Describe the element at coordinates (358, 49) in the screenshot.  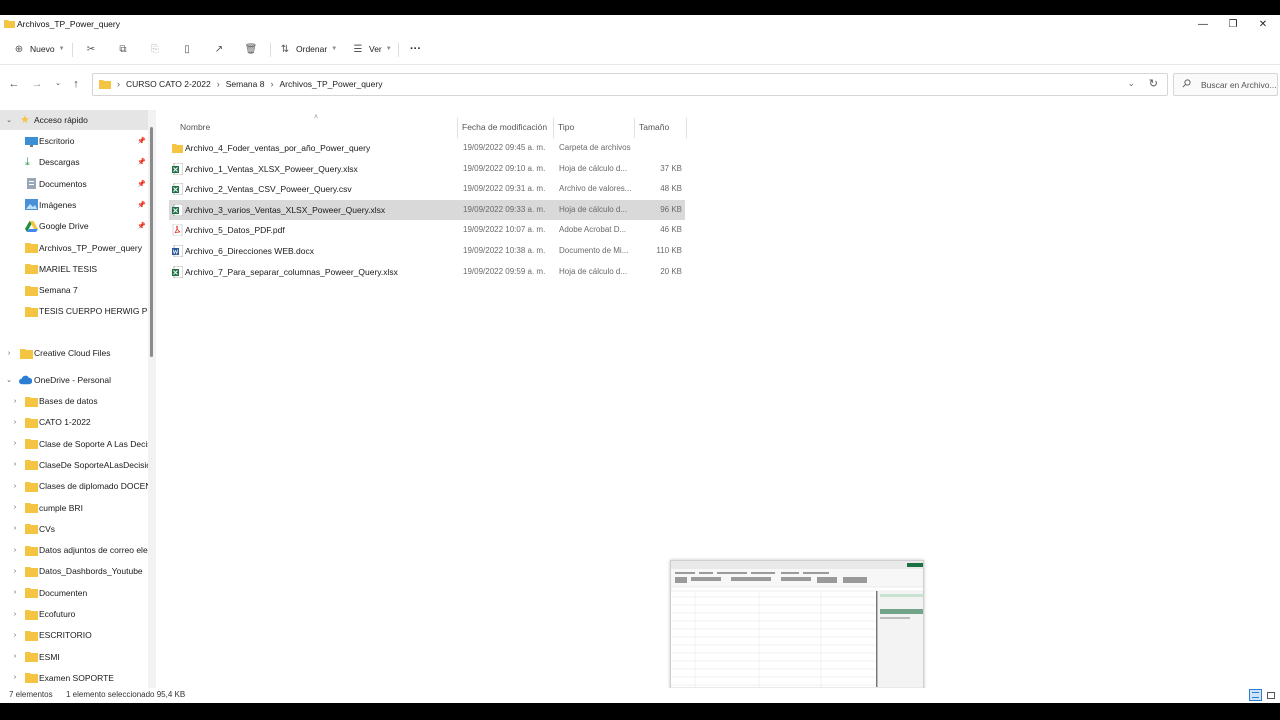
I see `view-icon: ☰` at that location.